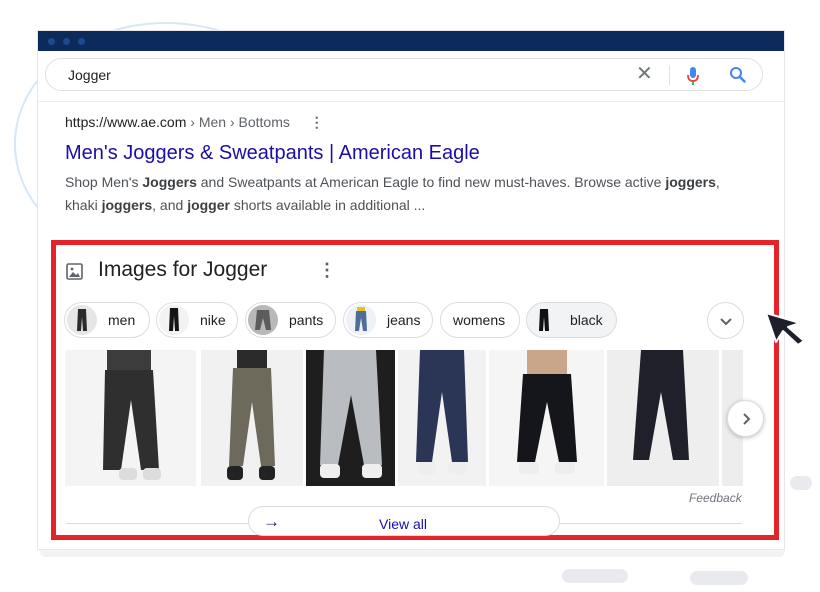  I want to click on images-title: Images for Jogger, so click(183, 269).